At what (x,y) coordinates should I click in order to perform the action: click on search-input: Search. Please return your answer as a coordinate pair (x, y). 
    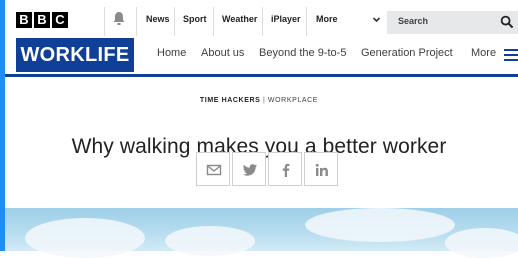
    Looking at the image, I should click on (452, 22).